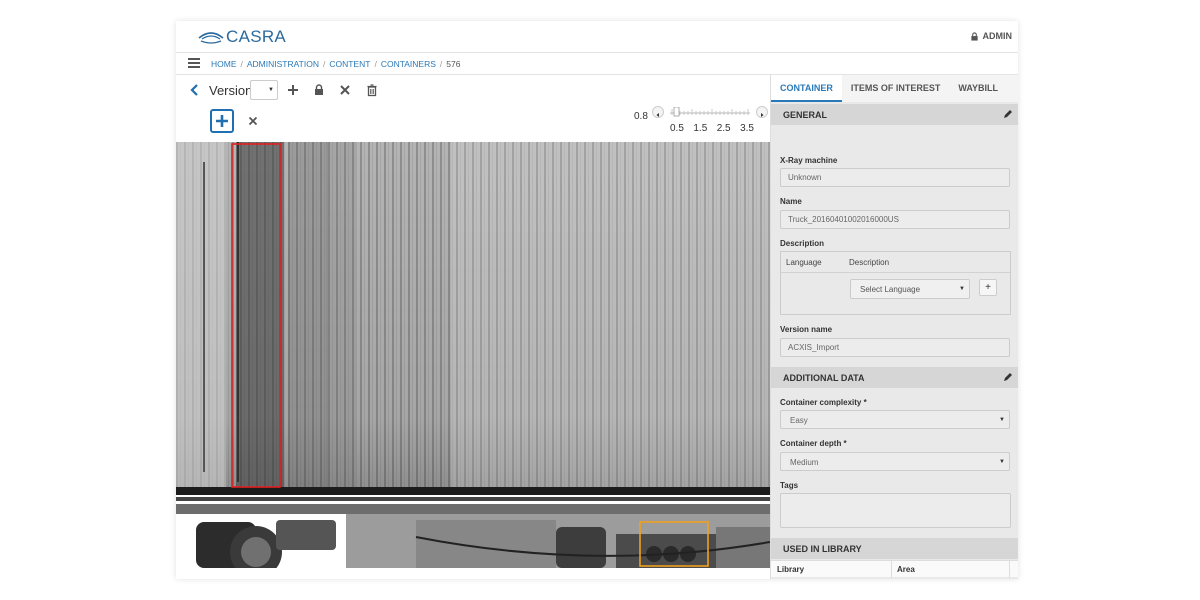  Describe the element at coordinates (813, 443) in the screenshot. I see `container-depth-label: Container depth *` at that location.